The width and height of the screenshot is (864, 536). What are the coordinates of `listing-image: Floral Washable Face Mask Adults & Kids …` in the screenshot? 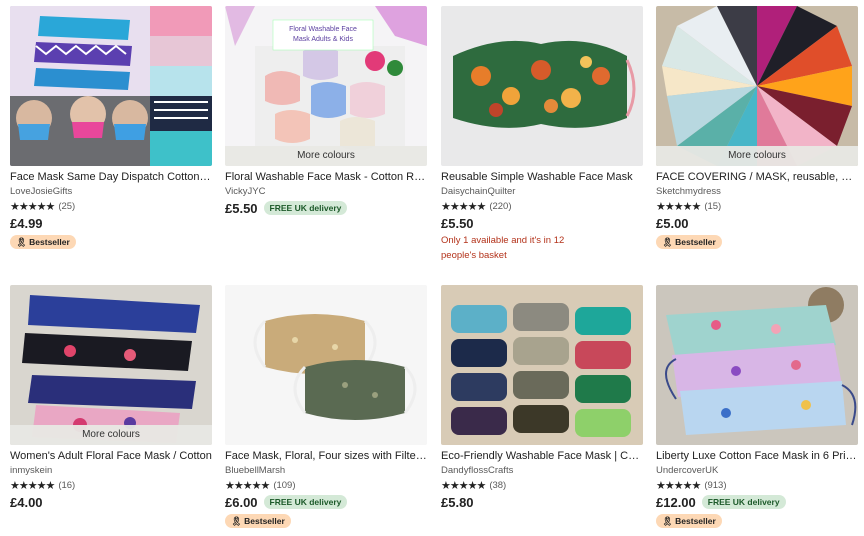 It's located at (326, 86).